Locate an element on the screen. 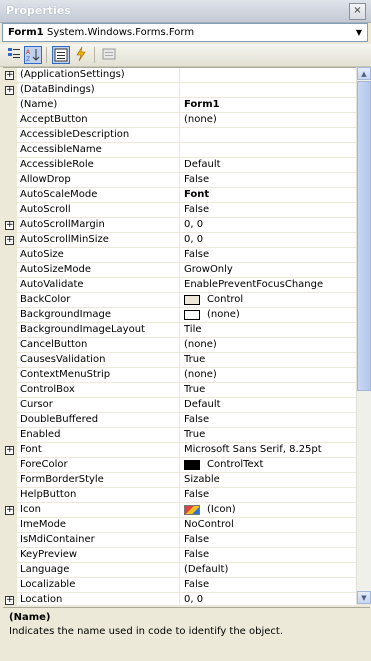 This screenshot has height=661, width=371. property-row: AutoSize False is located at coordinates (179, 255).